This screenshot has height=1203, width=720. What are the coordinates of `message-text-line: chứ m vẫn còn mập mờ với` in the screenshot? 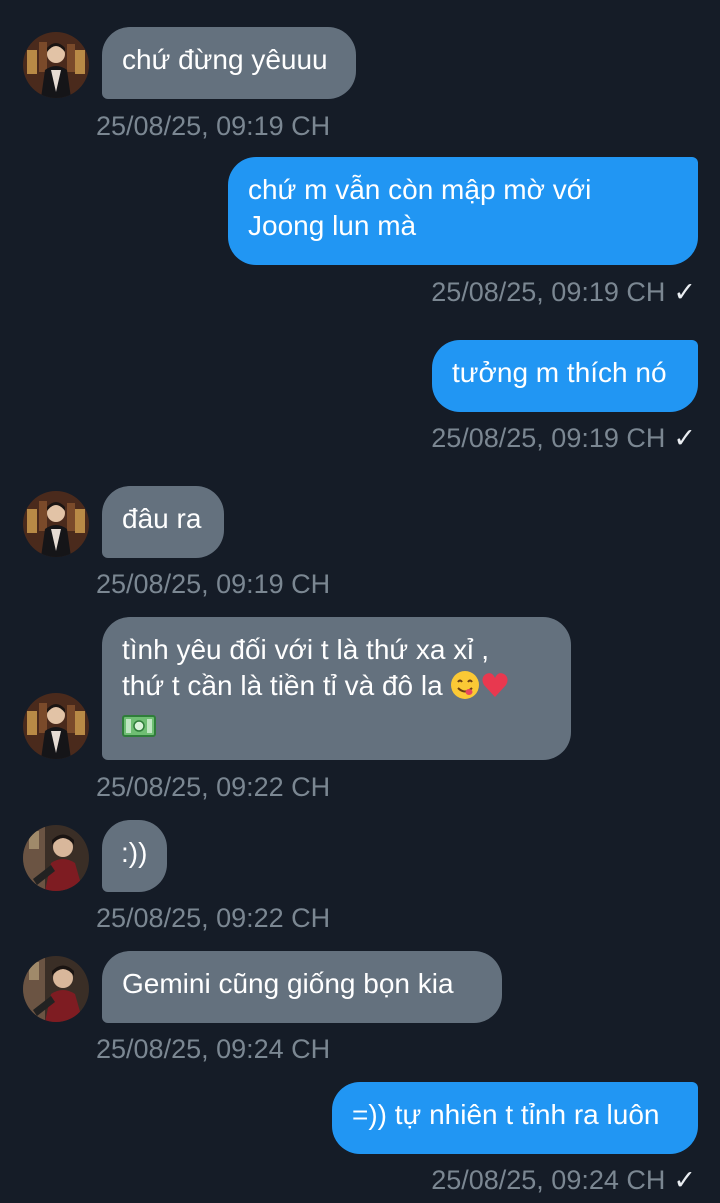 It's located at (420, 189).